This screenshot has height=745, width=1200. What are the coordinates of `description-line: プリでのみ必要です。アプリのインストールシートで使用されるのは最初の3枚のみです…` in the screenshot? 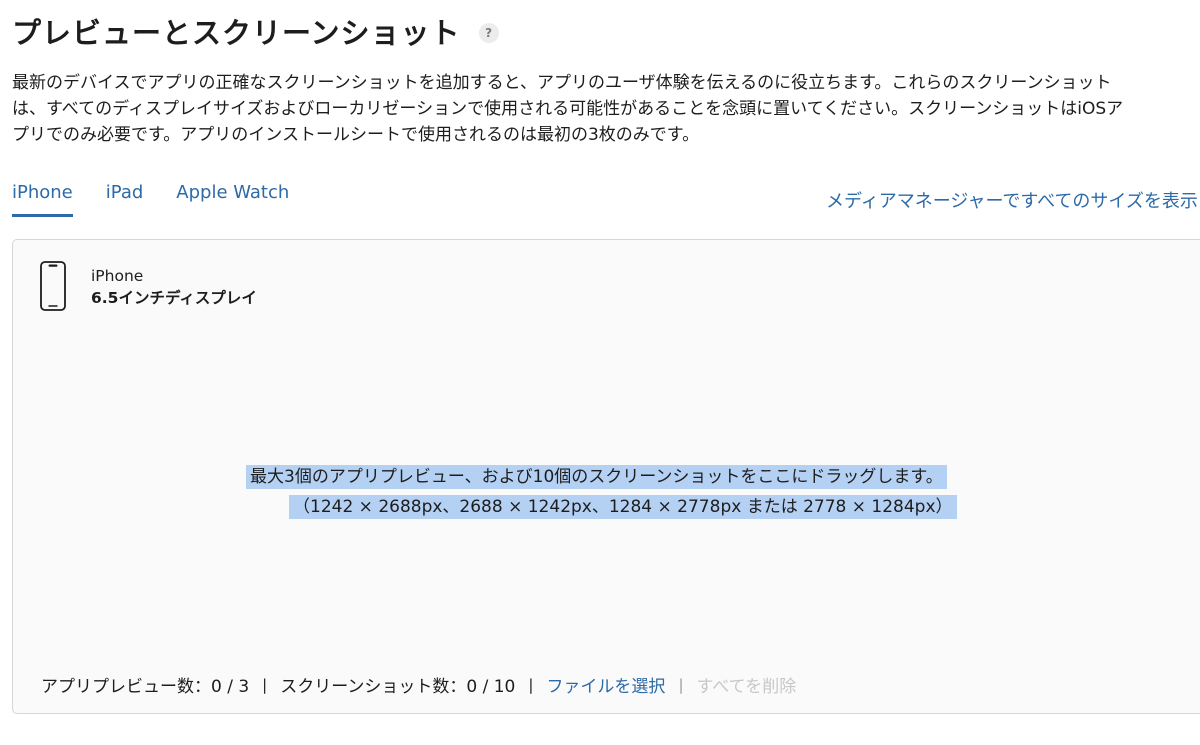 It's located at (356, 135).